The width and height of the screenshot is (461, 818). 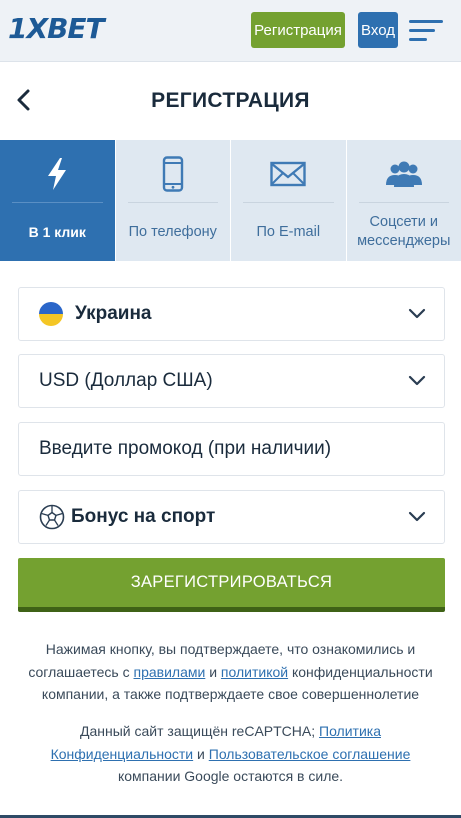 I want to click on title-bar: РЕГИСТРАЦИЯ, so click(x=230, y=101).